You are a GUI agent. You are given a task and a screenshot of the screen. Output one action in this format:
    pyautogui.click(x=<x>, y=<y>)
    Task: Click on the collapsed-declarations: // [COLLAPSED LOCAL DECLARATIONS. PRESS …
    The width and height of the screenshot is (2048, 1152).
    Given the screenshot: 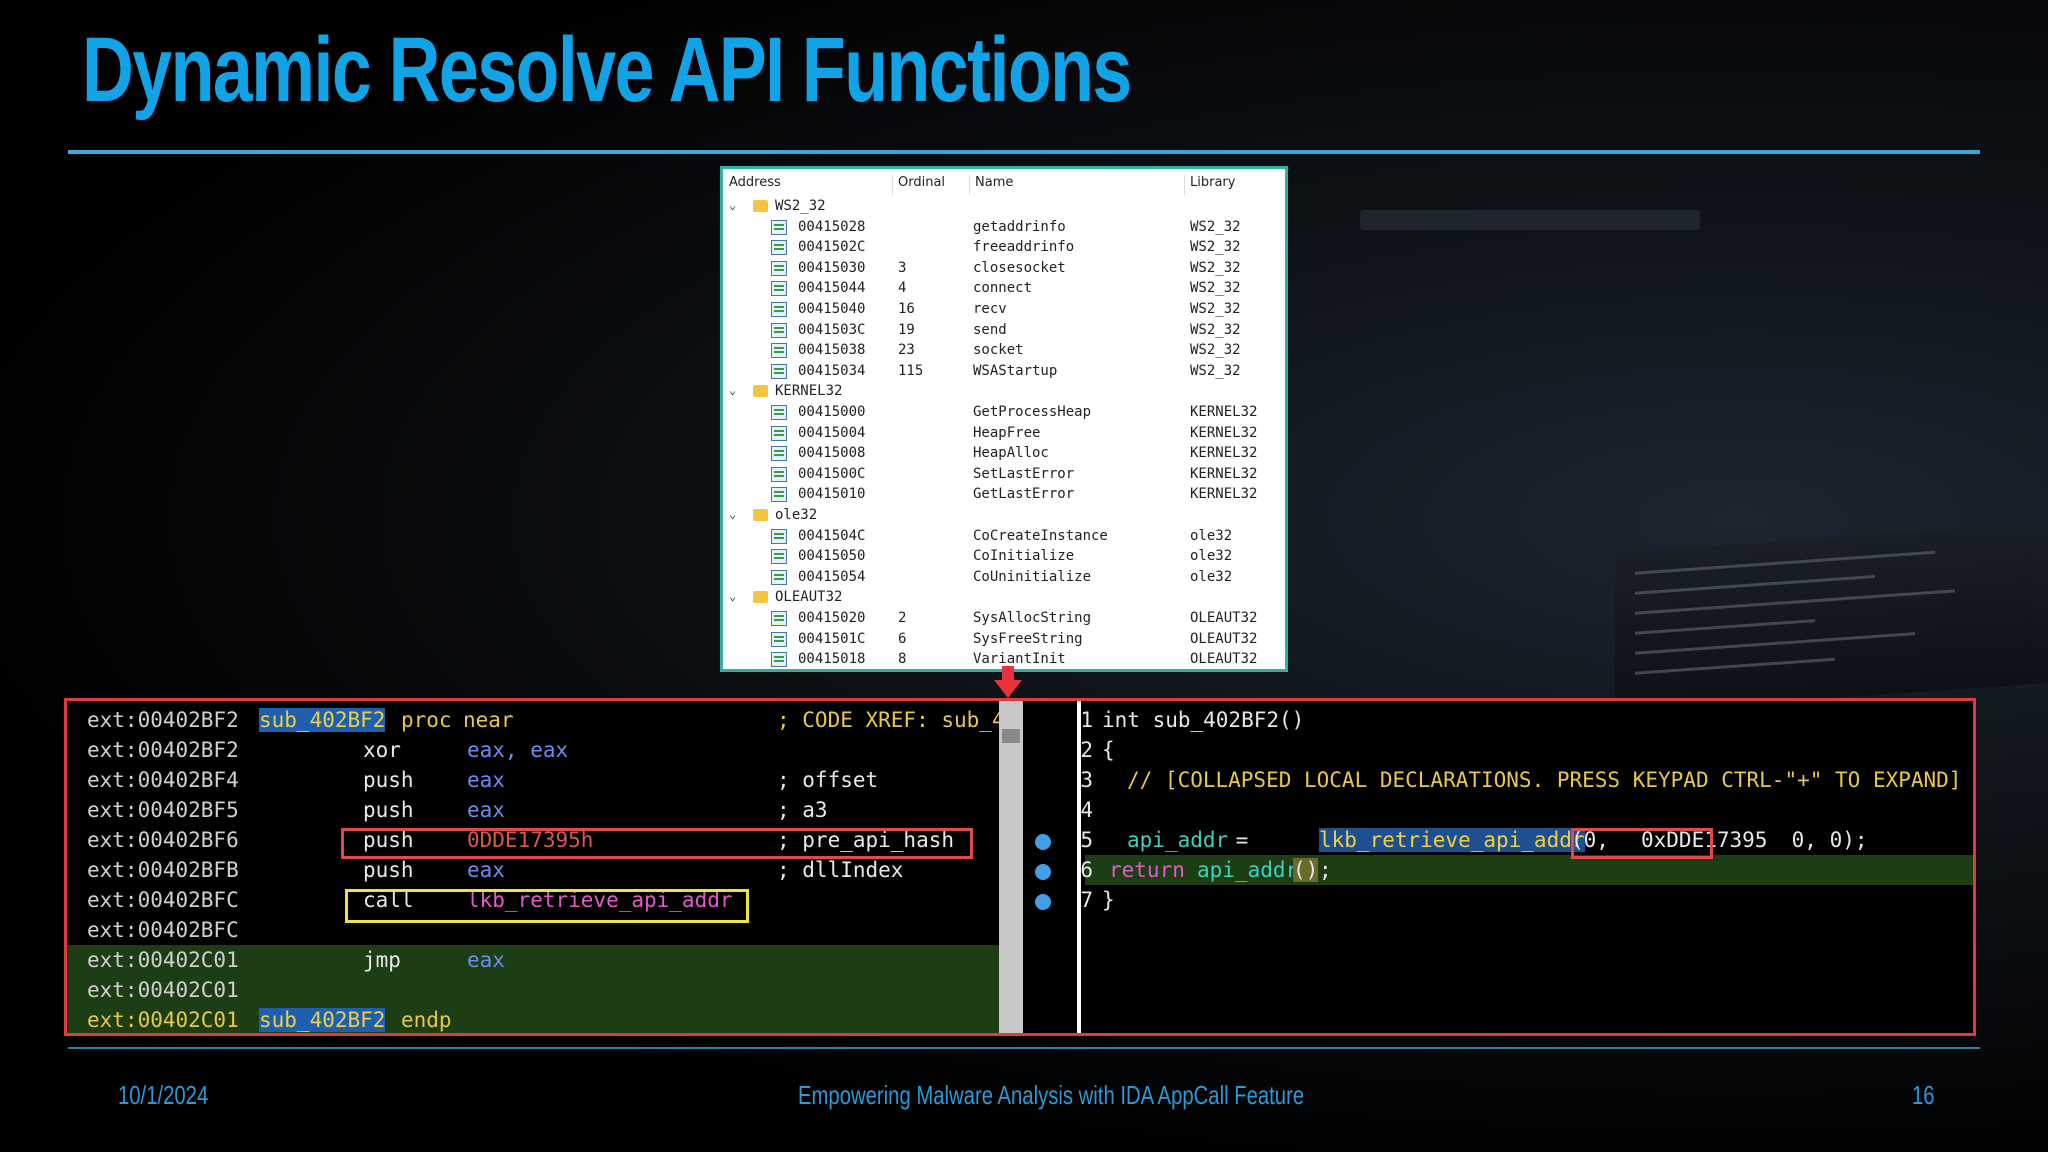 What is the action you would take?
    pyautogui.click(x=1544, y=780)
    